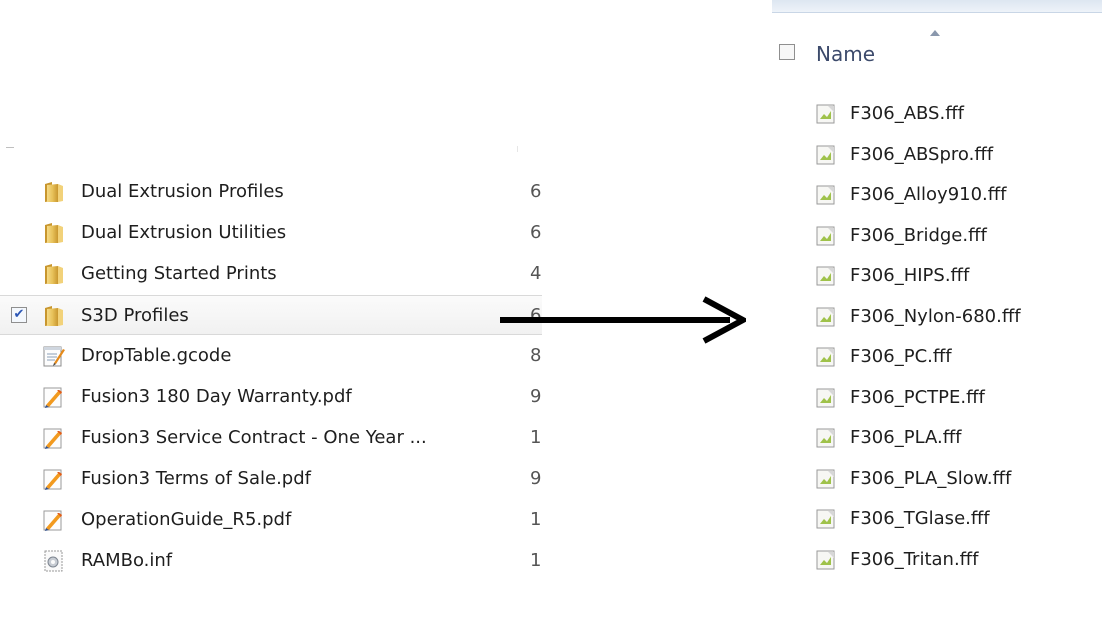 The height and width of the screenshot is (630, 1102). I want to click on file-row: F306_ABSpro.fff, so click(937, 155).